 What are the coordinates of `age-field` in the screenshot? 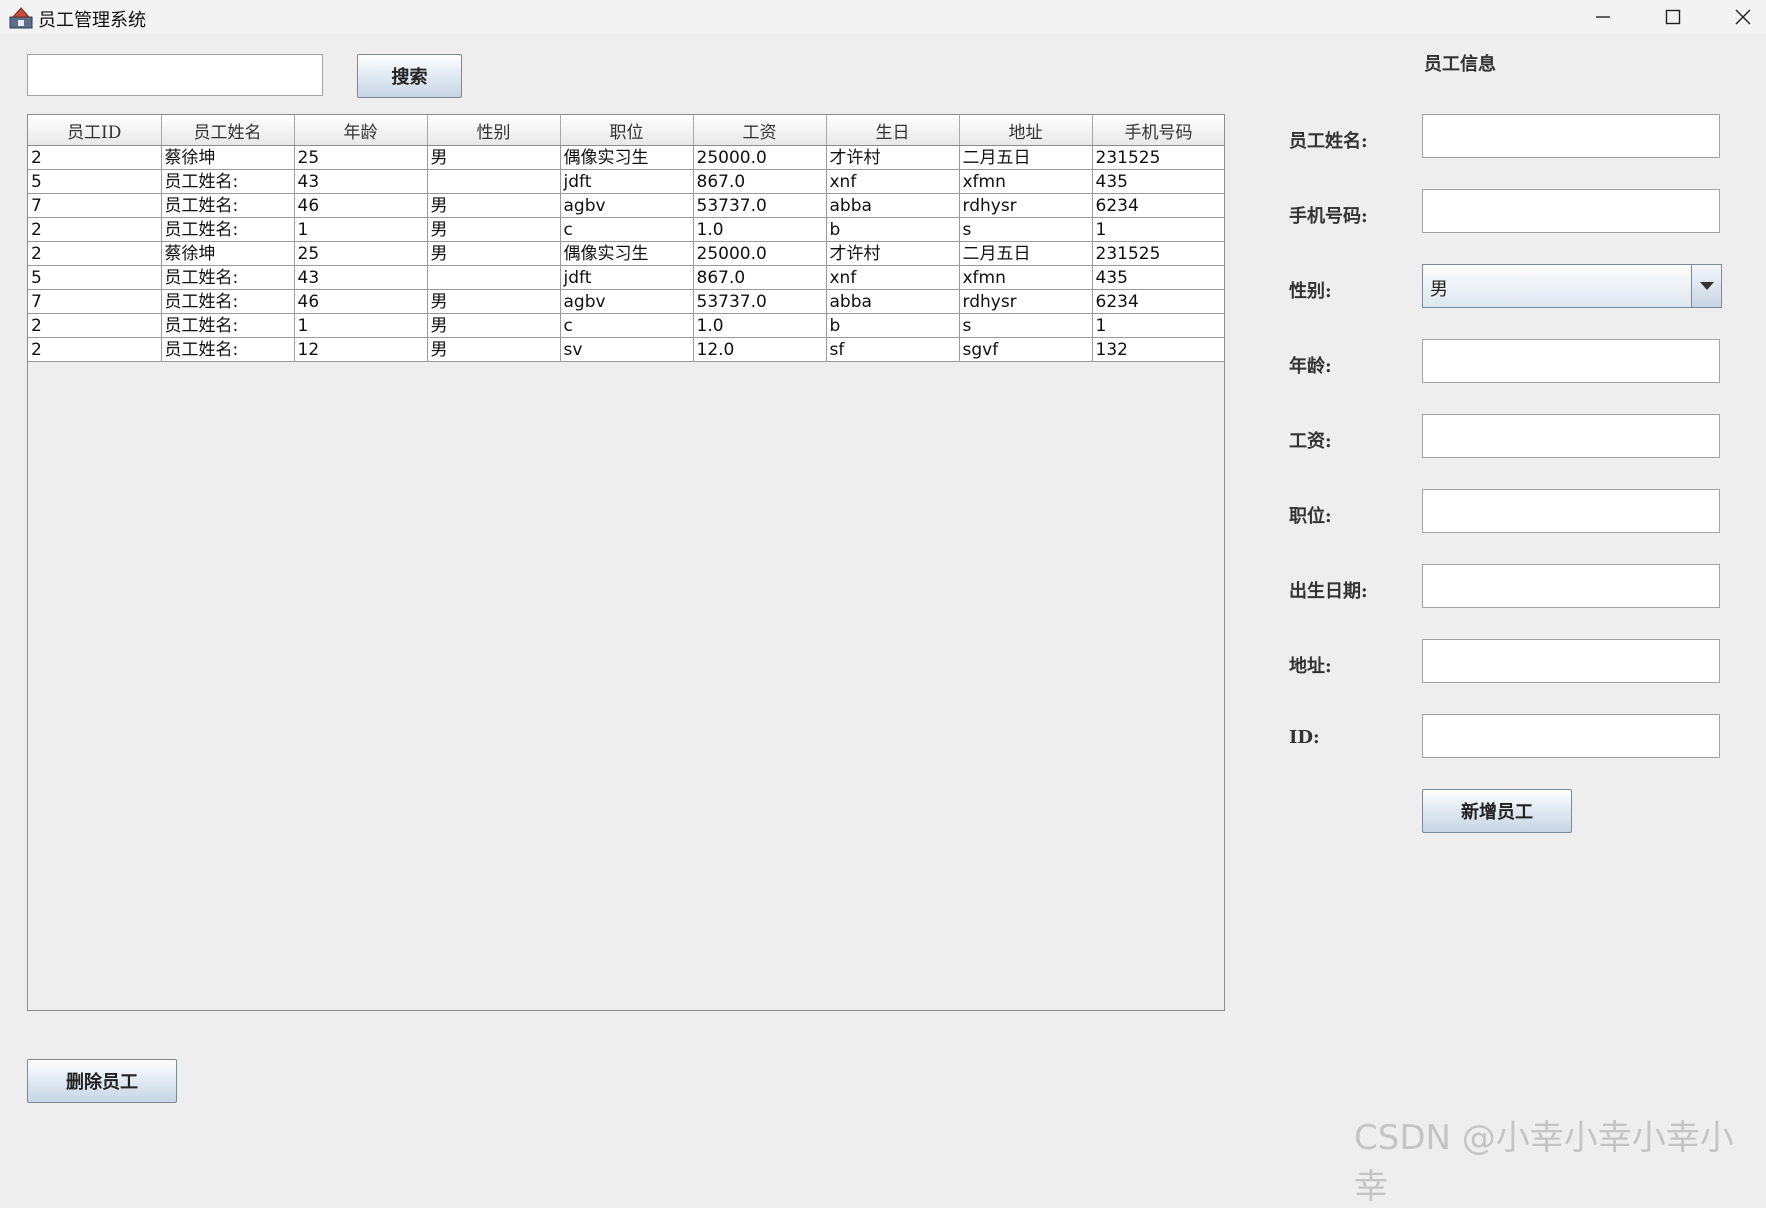 It's located at (1571, 361).